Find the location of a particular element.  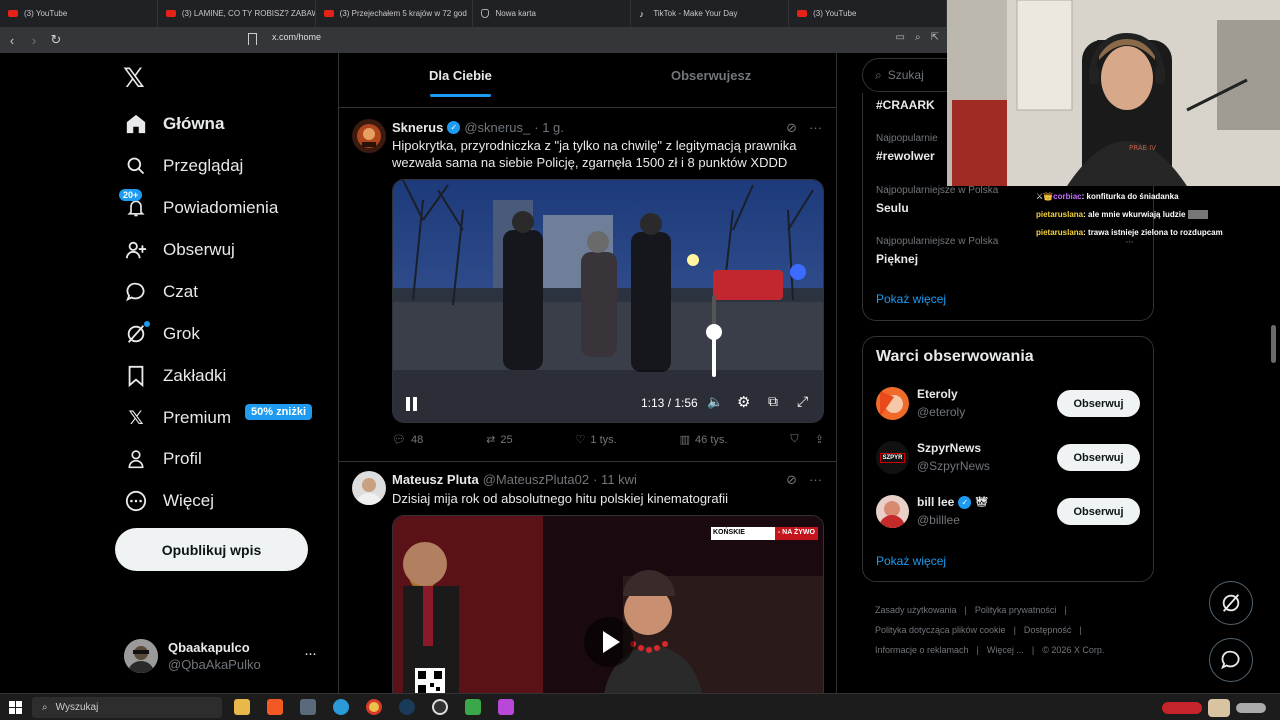

browser-tab: (3) LAMINE, CO TY ROBISZ? ZABAW is located at coordinates (237, 13).